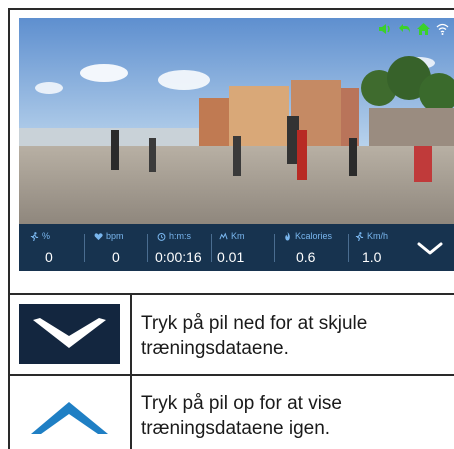 The width and height of the screenshot is (454, 449). I want to click on home-icon, so click(423, 31).